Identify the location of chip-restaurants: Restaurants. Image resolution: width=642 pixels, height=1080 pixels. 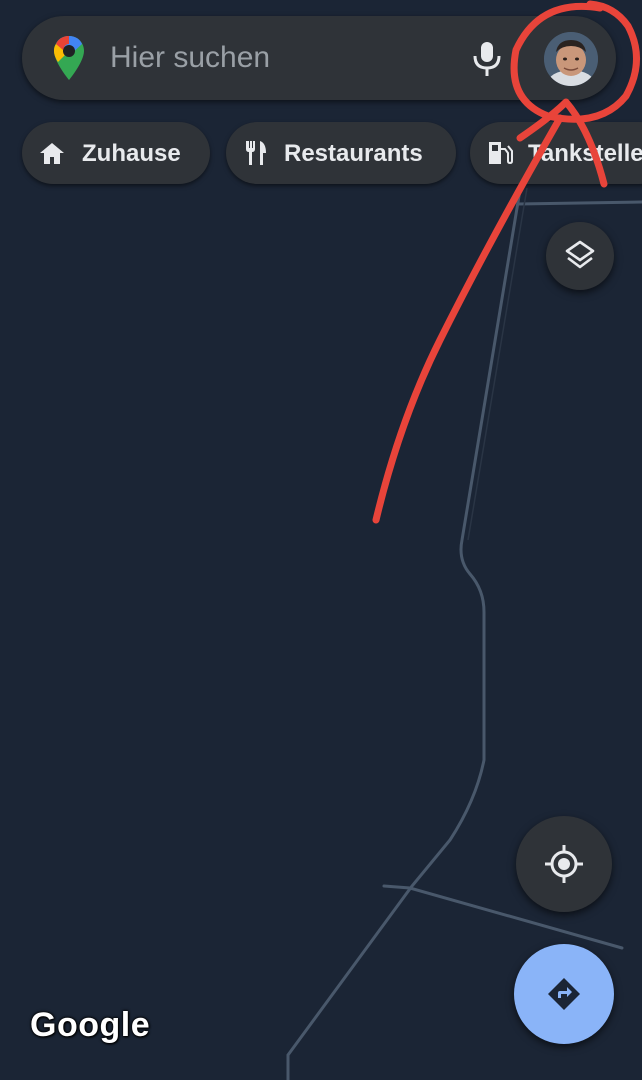
(341, 153).